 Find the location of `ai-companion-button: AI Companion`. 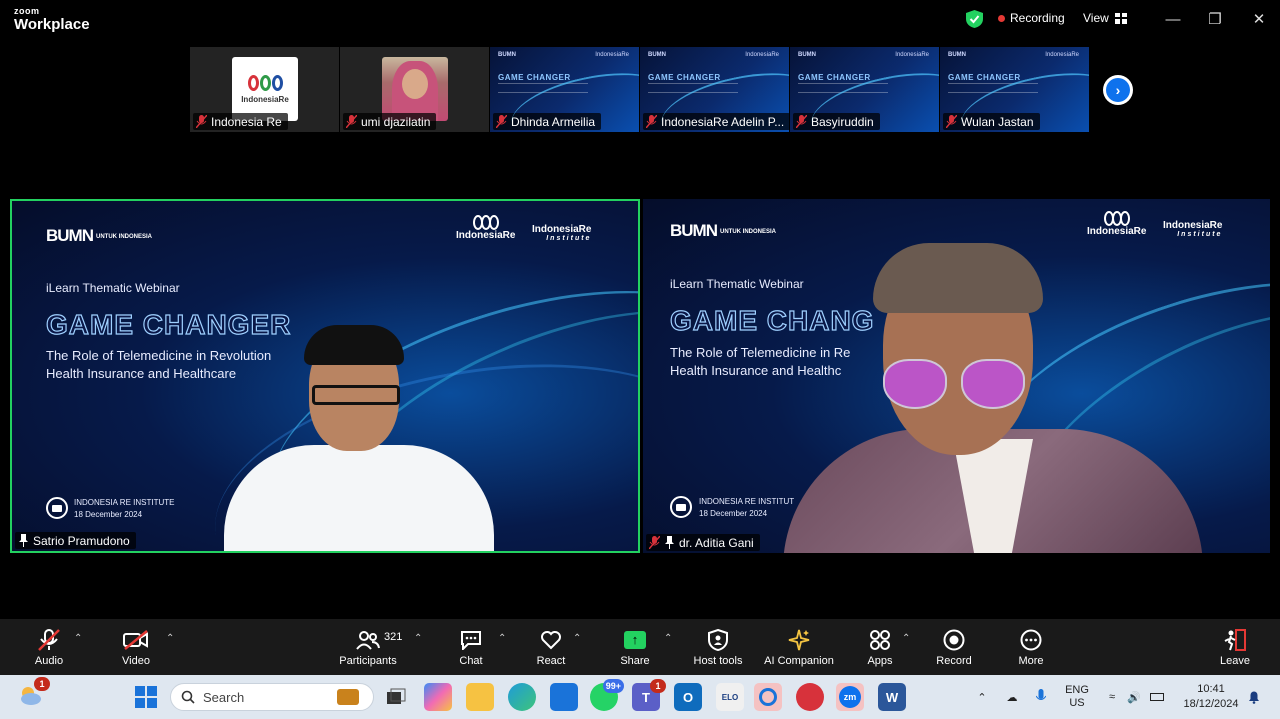

ai-companion-button: AI Companion is located at coordinates (799, 647).